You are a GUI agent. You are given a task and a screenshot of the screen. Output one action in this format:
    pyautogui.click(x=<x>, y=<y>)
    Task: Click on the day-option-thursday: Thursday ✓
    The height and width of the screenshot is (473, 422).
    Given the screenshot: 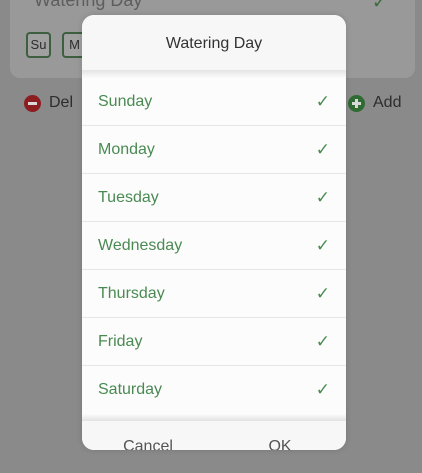 What is the action you would take?
    pyautogui.click(x=214, y=294)
    